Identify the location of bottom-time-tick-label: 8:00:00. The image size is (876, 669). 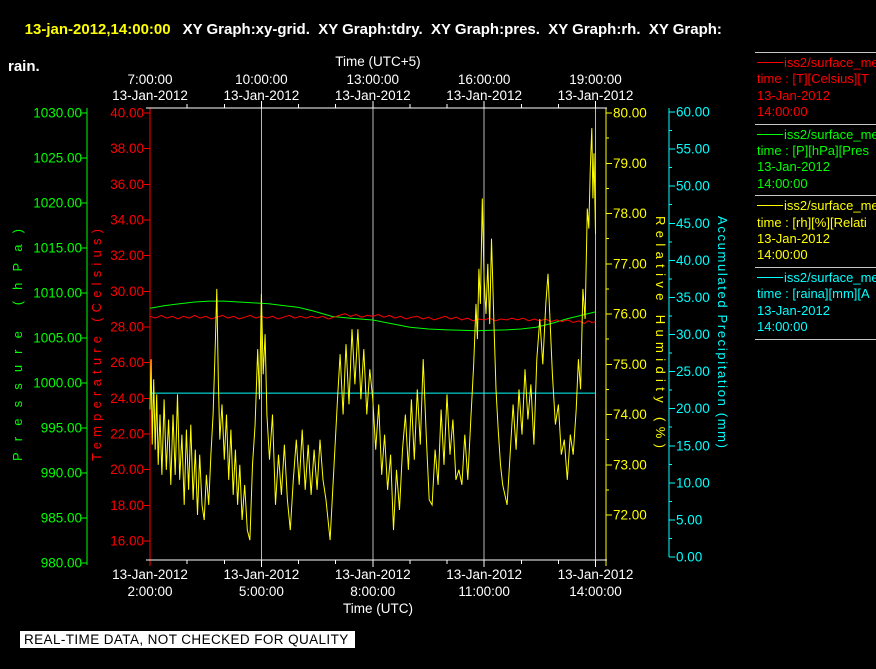
(372, 591).